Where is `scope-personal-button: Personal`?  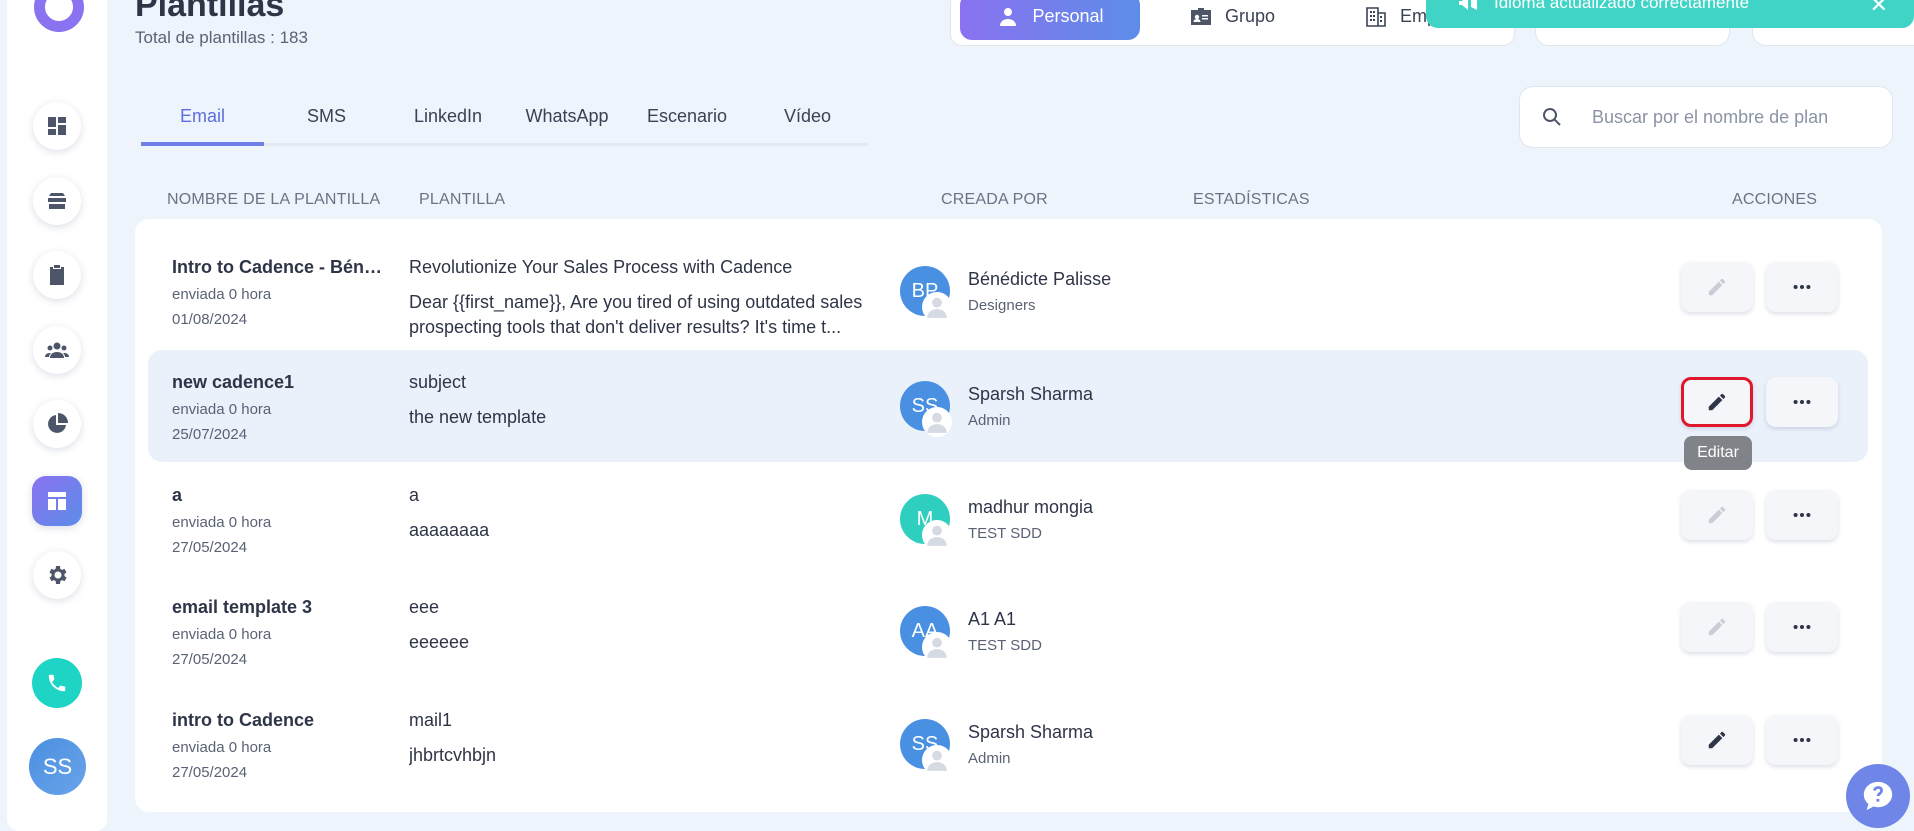 scope-personal-button: Personal is located at coordinates (1050, 20).